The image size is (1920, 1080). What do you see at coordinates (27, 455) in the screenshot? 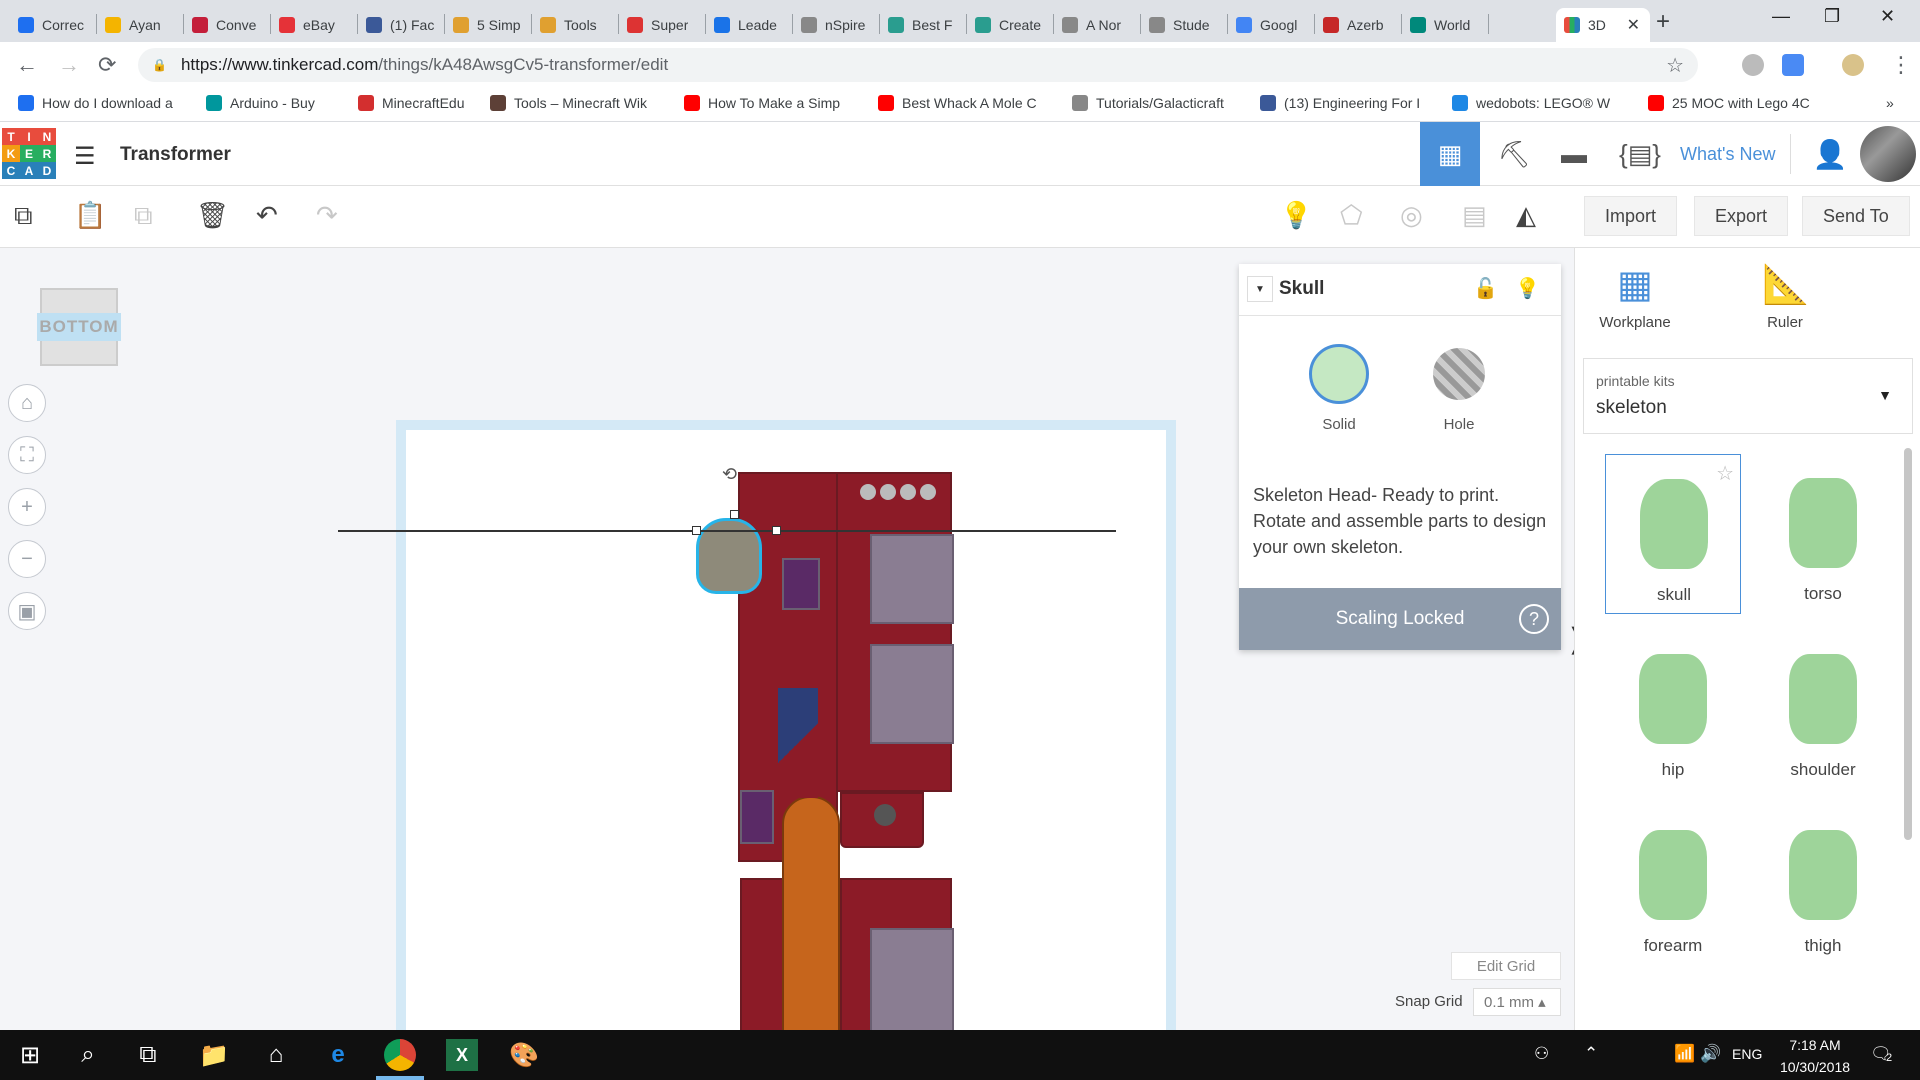
I see `fit-view-icon: ⛶` at bounding box center [27, 455].